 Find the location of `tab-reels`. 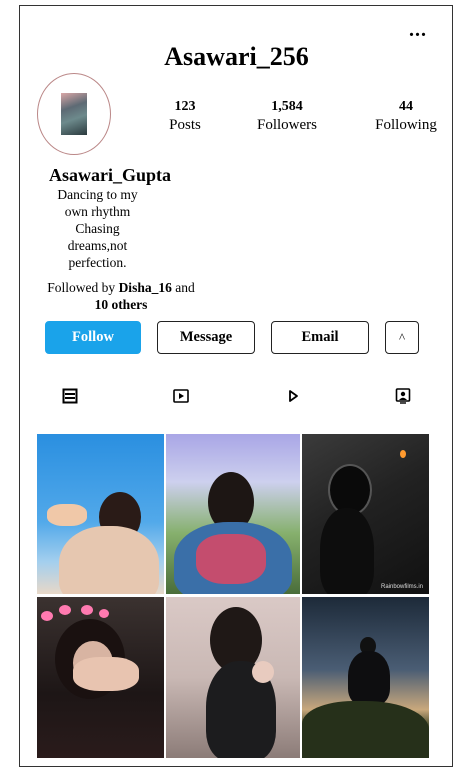

tab-reels is located at coordinates (181, 396).